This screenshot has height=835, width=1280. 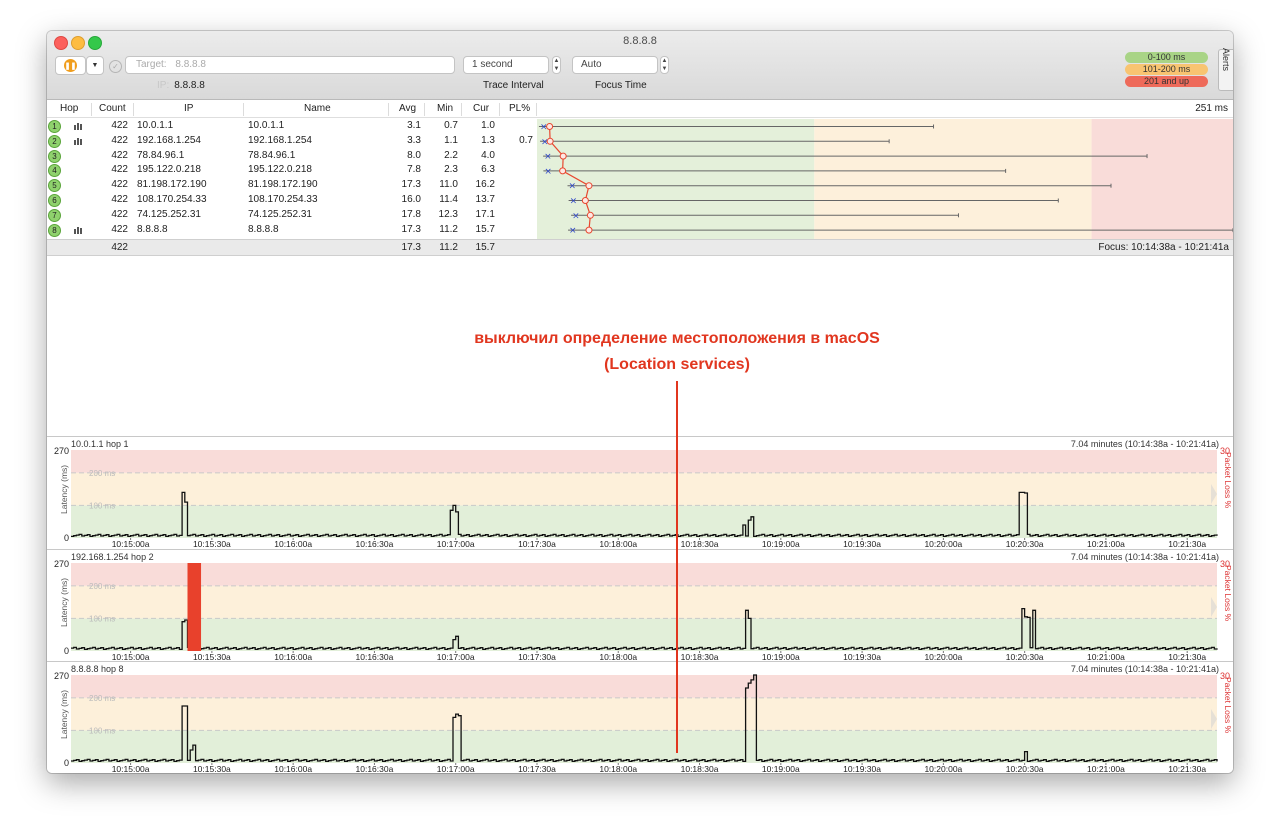 I want to click on avg-cell: 3.3, so click(x=414, y=140).